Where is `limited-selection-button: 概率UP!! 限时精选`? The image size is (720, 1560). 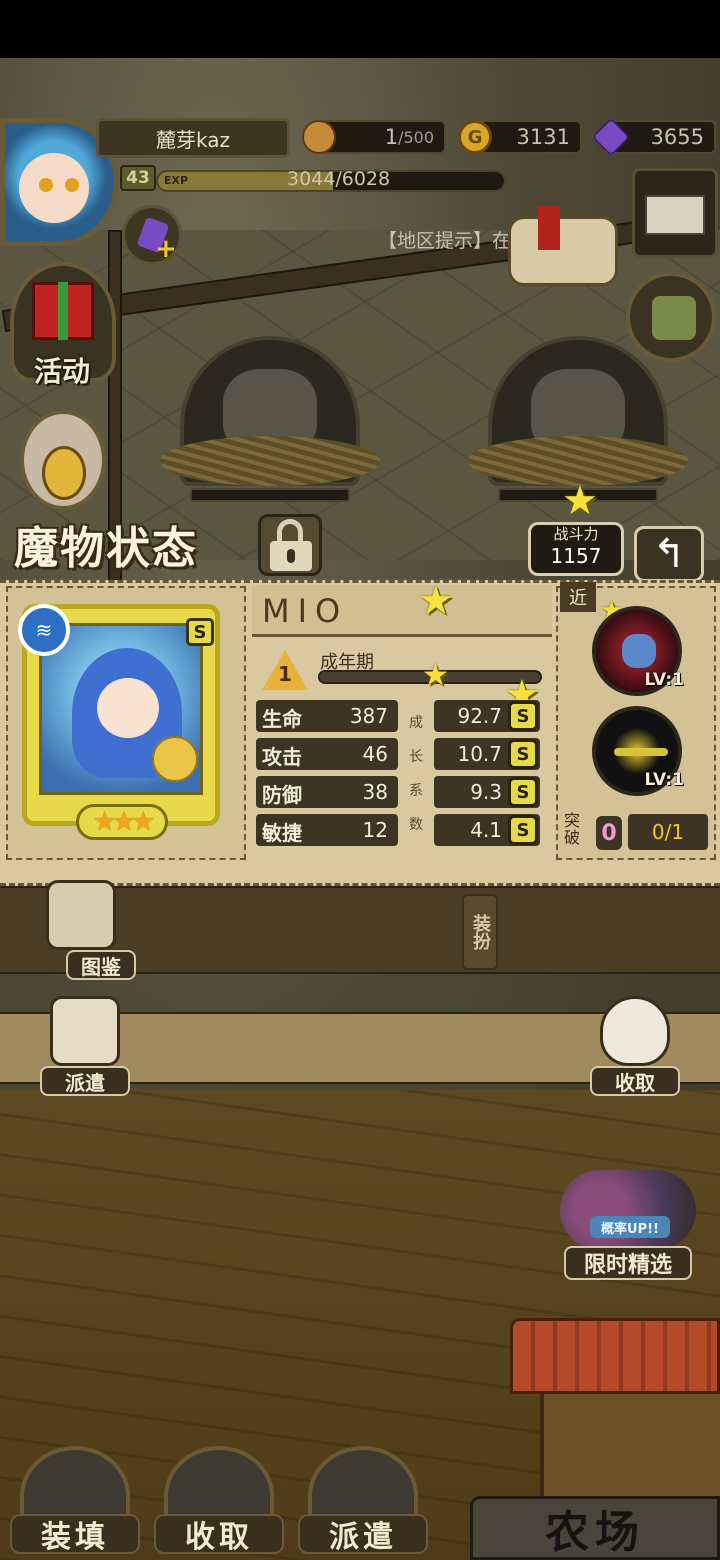
limited-selection-button: 概率UP!! 限时精选 is located at coordinates (628, 1220).